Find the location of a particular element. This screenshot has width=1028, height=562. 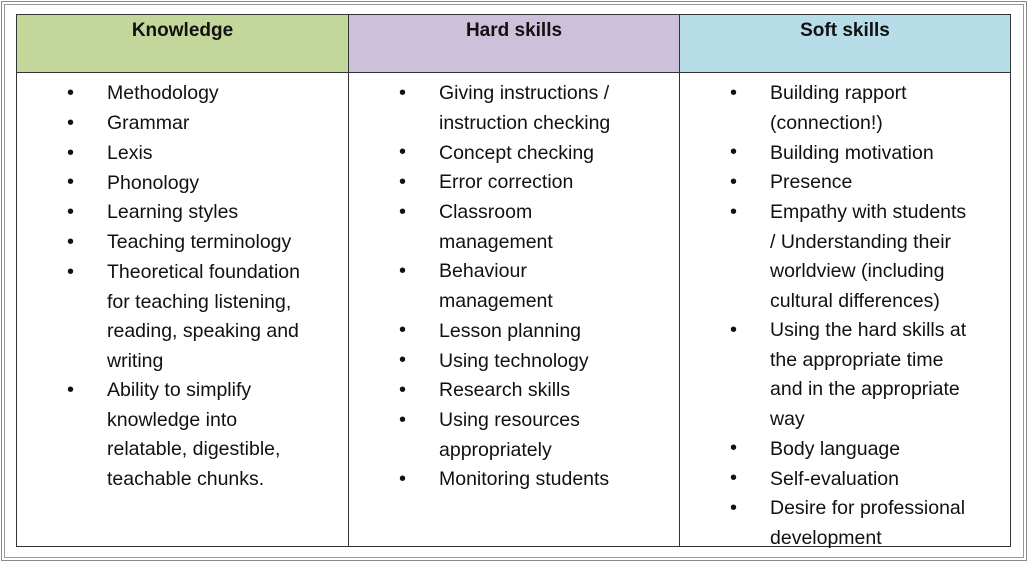

list-item-text: Research skills is located at coordinates (505, 390).